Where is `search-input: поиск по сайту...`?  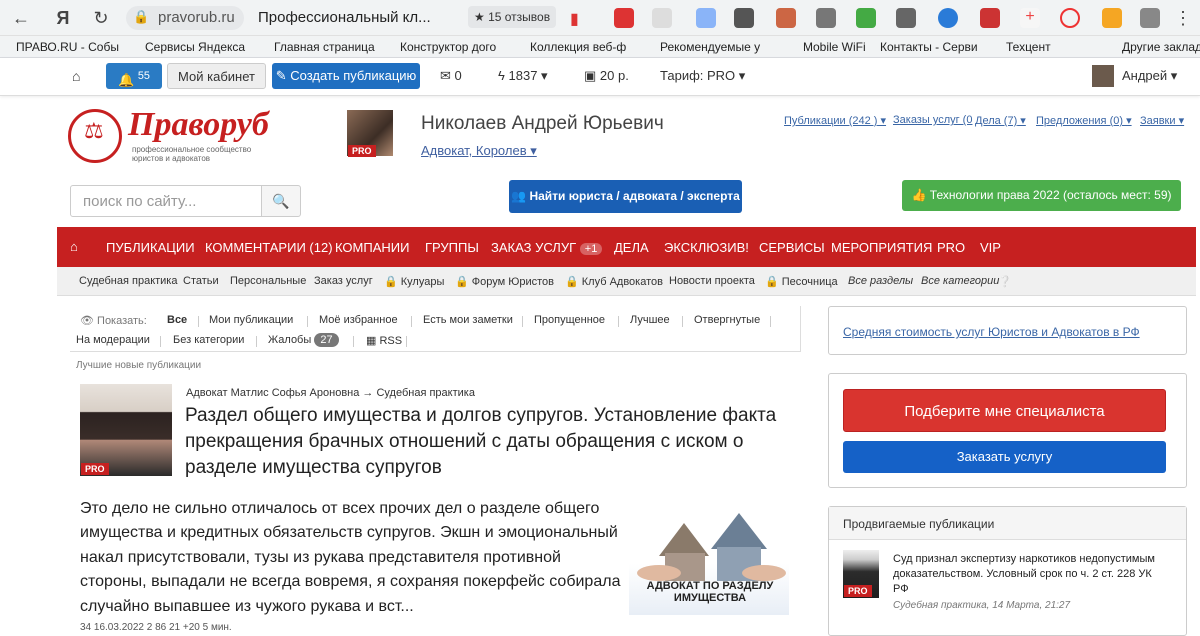 search-input: поиск по сайту... is located at coordinates (166, 201).